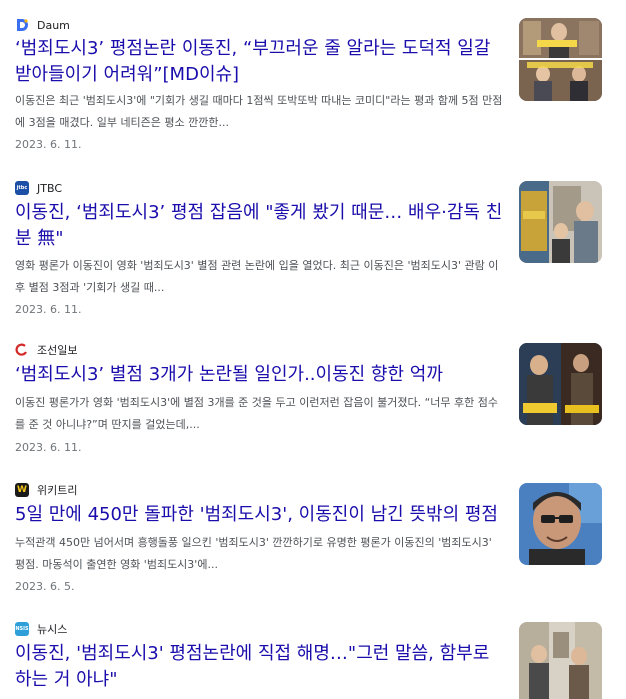  Describe the element at coordinates (45, 586) in the screenshot. I see `result-date: 2023. 6. 5.` at that location.